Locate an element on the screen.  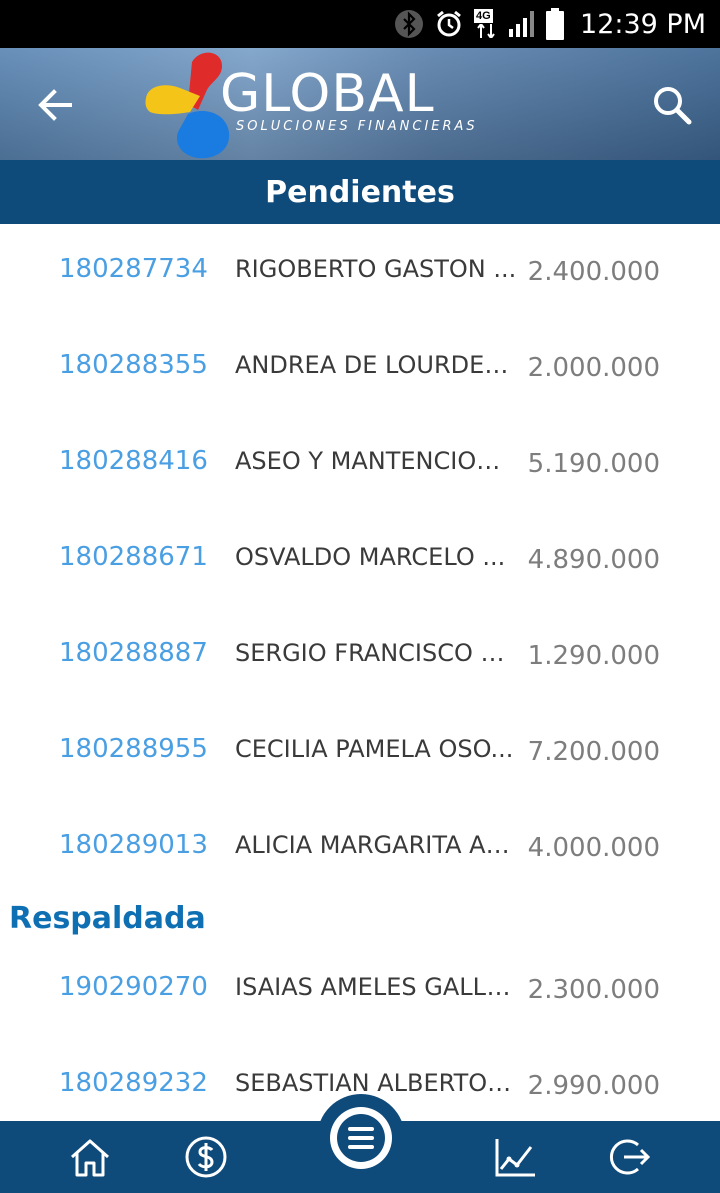
chart-icon is located at coordinates (515, 1157).